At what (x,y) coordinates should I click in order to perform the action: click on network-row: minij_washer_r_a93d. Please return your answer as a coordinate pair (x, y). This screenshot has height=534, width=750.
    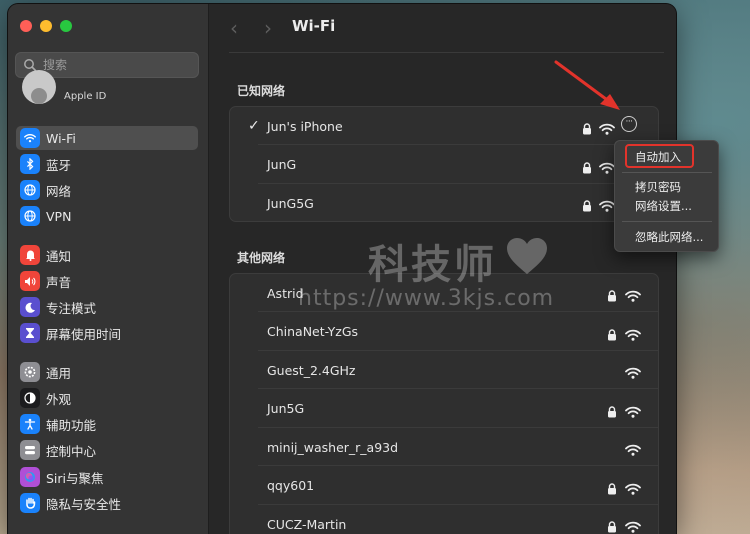
    Looking at the image, I should click on (444, 447).